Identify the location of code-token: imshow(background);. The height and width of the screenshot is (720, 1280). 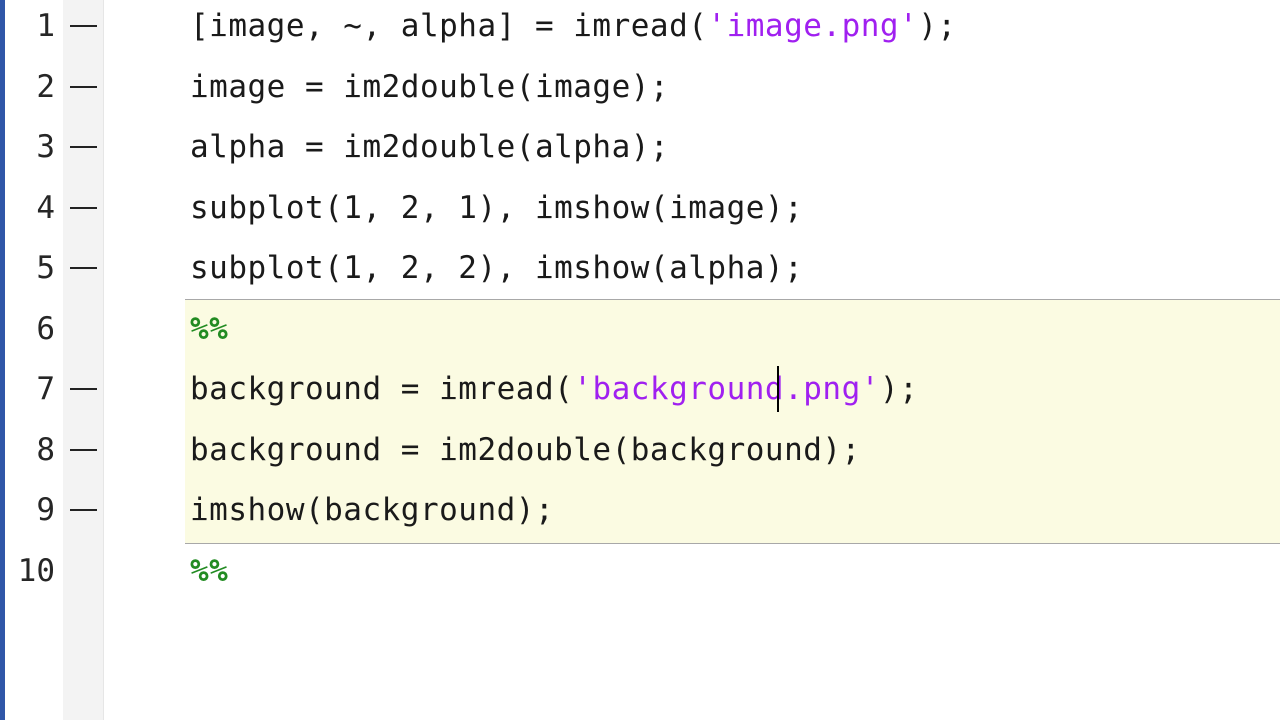
(372, 510).